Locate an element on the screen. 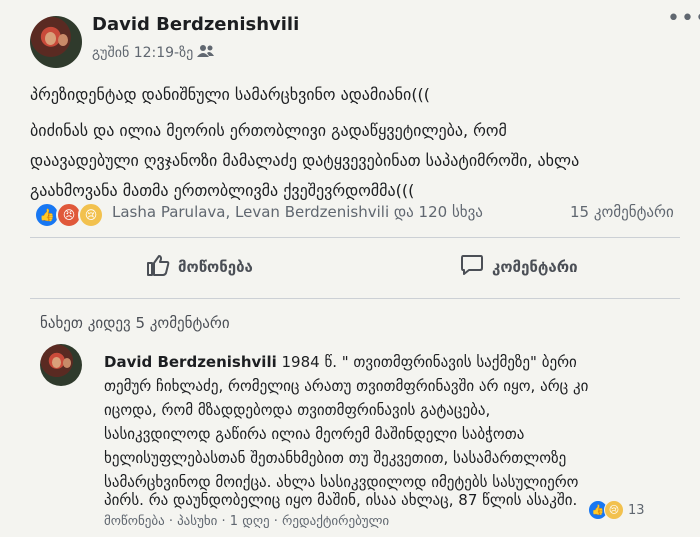 The image size is (700, 537). comment-author: David Berdzenishvili is located at coordinates (190, 362).